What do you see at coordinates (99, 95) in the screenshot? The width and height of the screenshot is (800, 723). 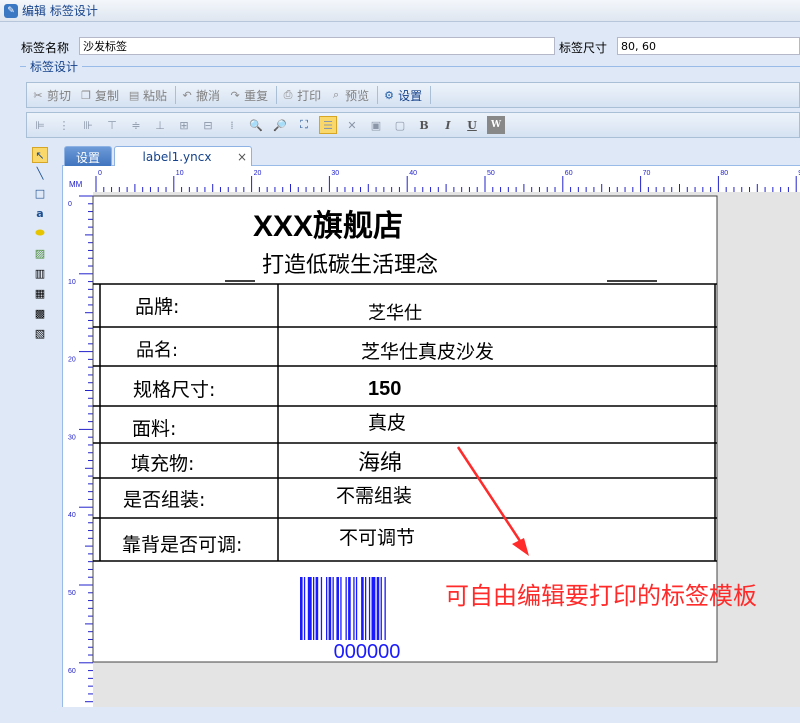 I see `copy-button: ❐ 复制` at bounding box center [99, 95].